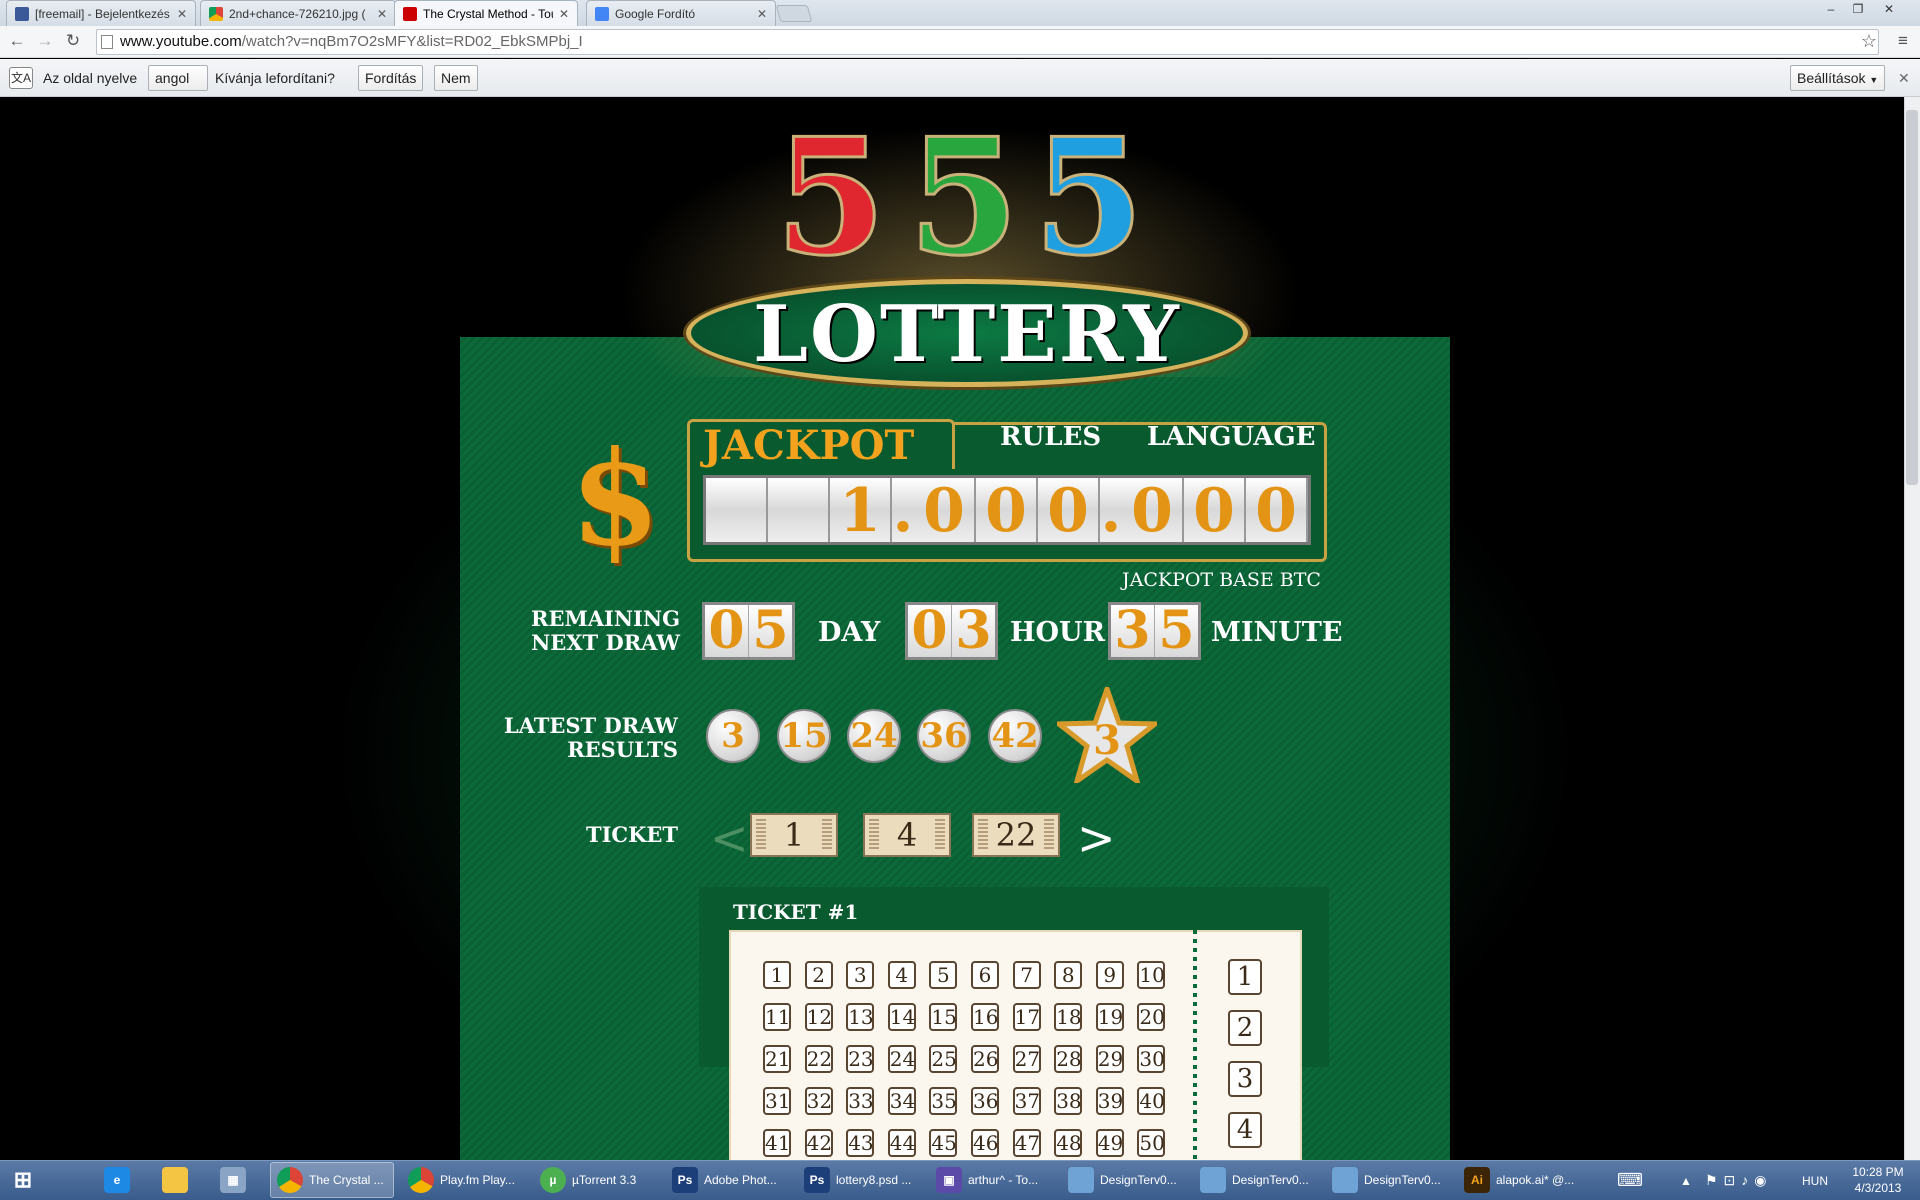 The width and height of the screenshot is (1920, 1200). What do you see at coordinates (1068, 975) in the screenshot?
I see `number-cell: 8` at bounding box center [1068, 975].